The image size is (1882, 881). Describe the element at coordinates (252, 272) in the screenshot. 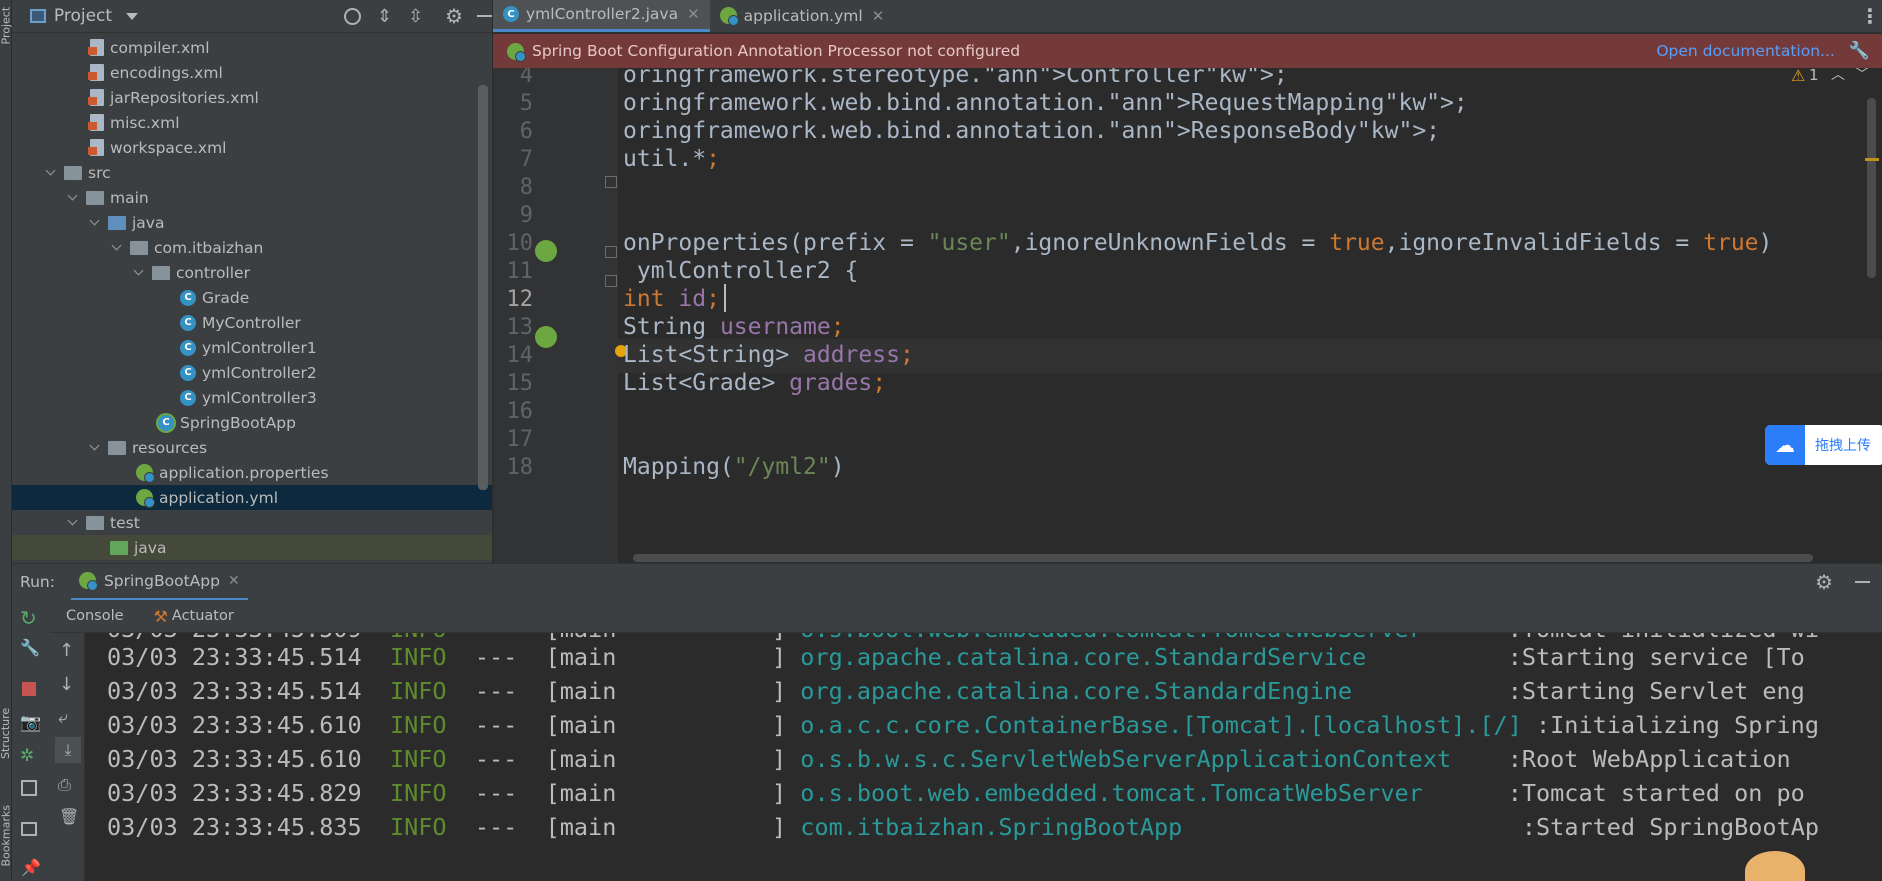

I see `tree-item-controller: controller` at that location.